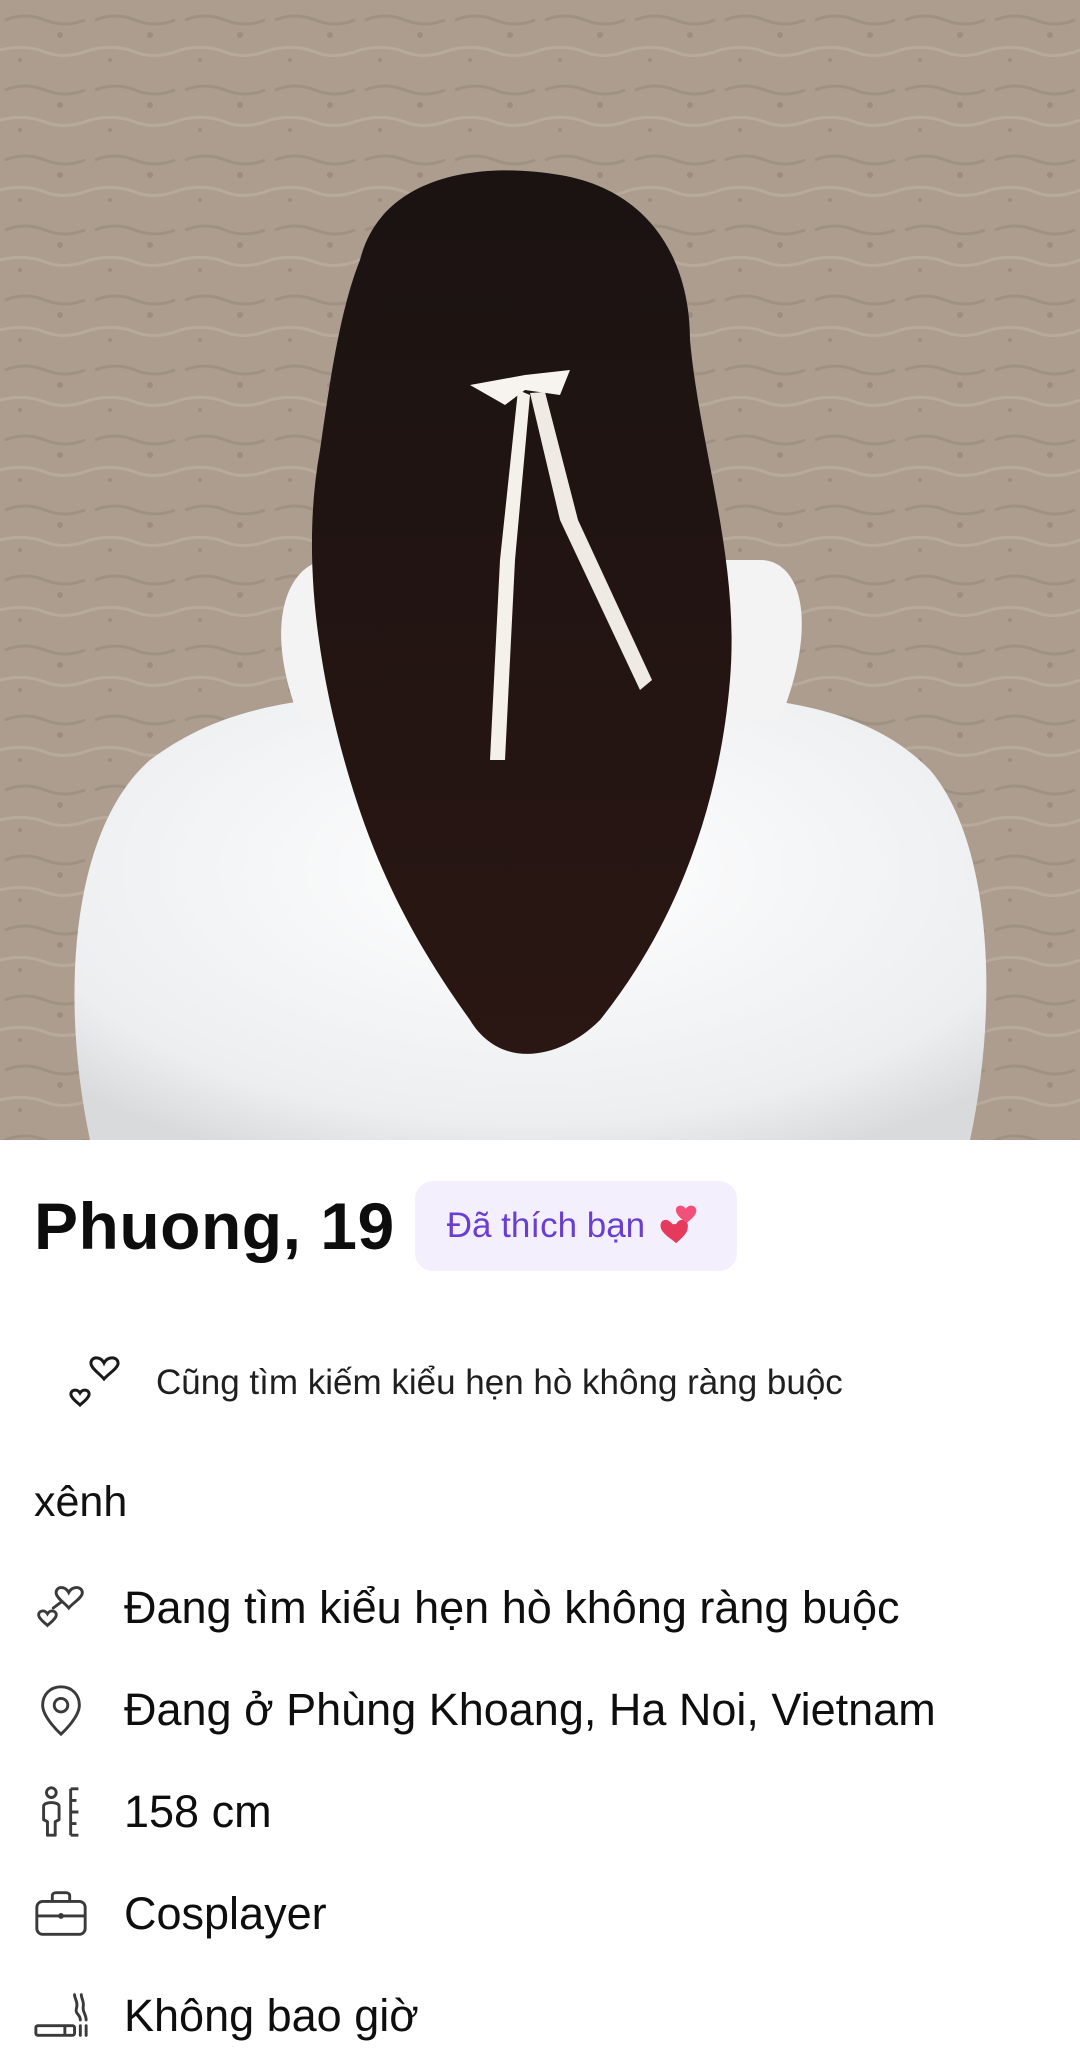  What do you see at coordinates (542, 1914) in the screenshot?
I see `info-occupation: Cosplayer` at bounding box center [542, 1914].